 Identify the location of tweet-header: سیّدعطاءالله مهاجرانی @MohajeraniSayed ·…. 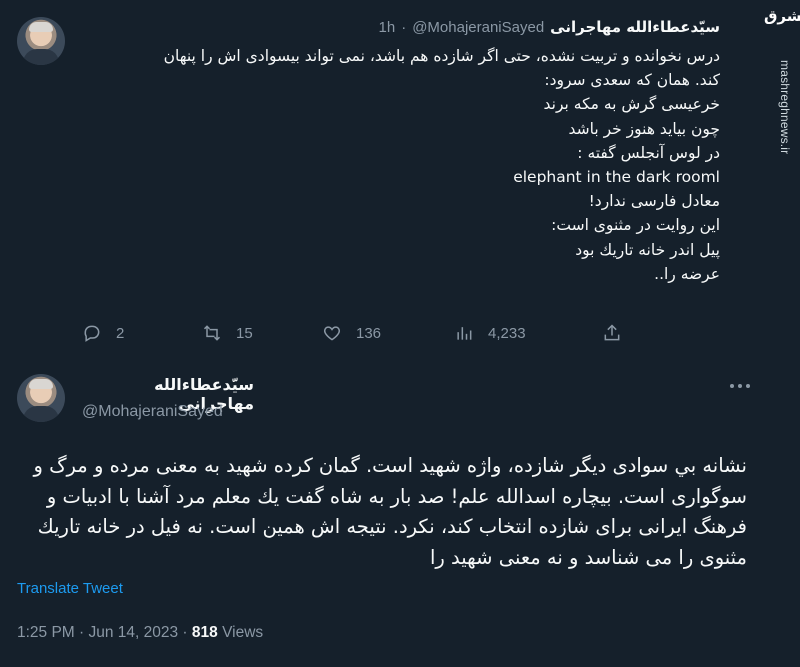
(400, 27).